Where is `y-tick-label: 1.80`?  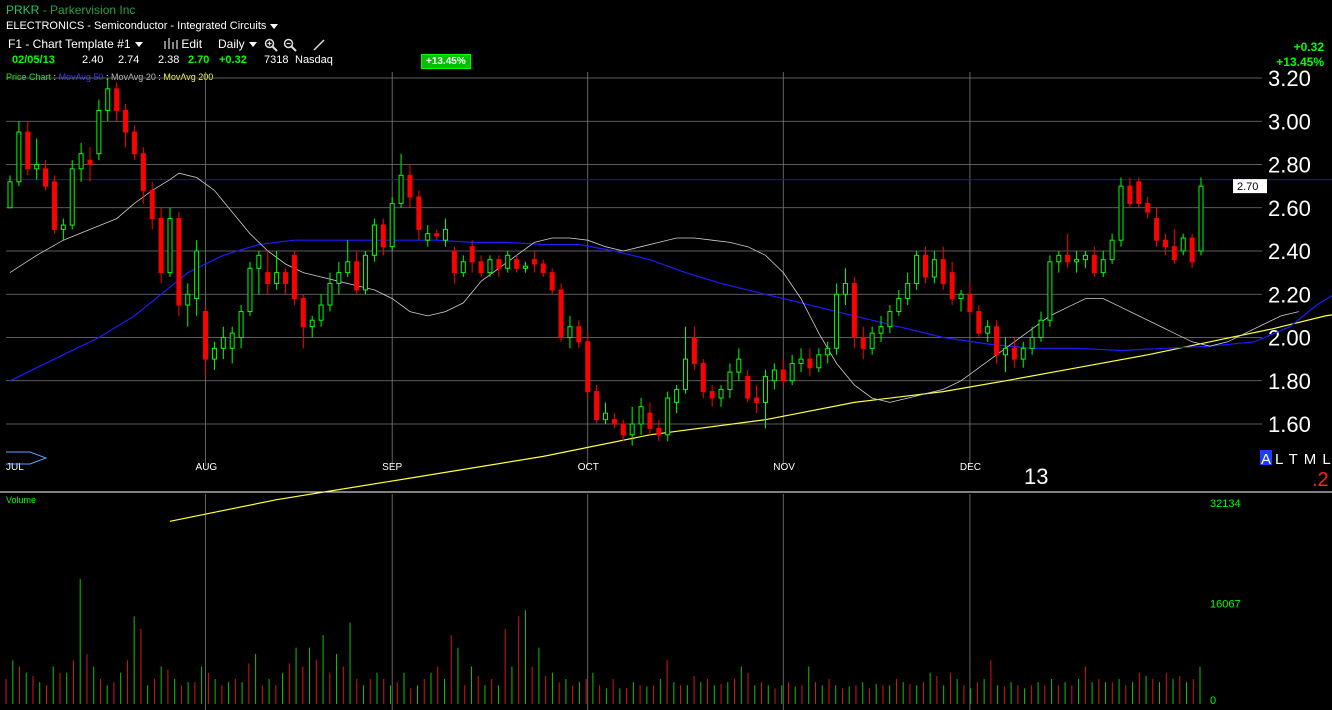
y-tick-label: 1.80 is located at coordinates (1289, 381).